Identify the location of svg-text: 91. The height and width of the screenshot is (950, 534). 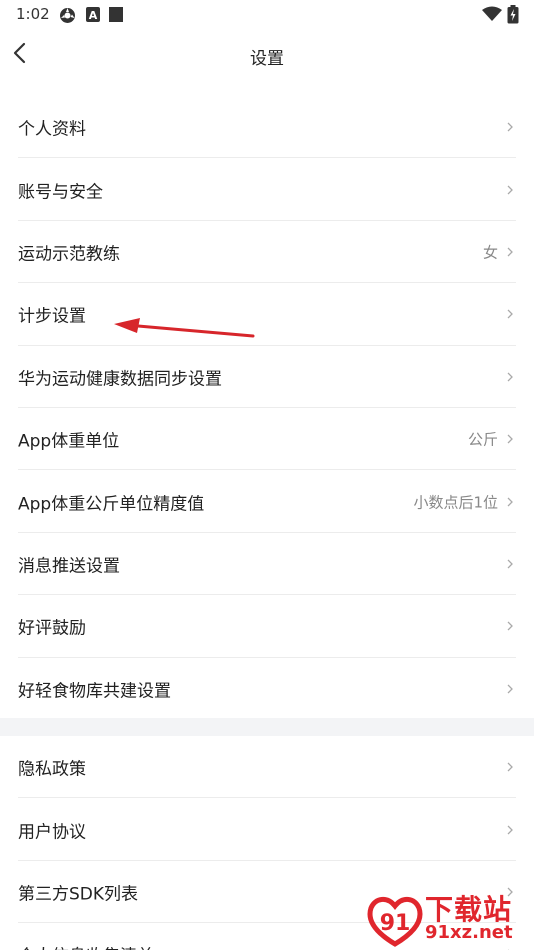
(395, 923).